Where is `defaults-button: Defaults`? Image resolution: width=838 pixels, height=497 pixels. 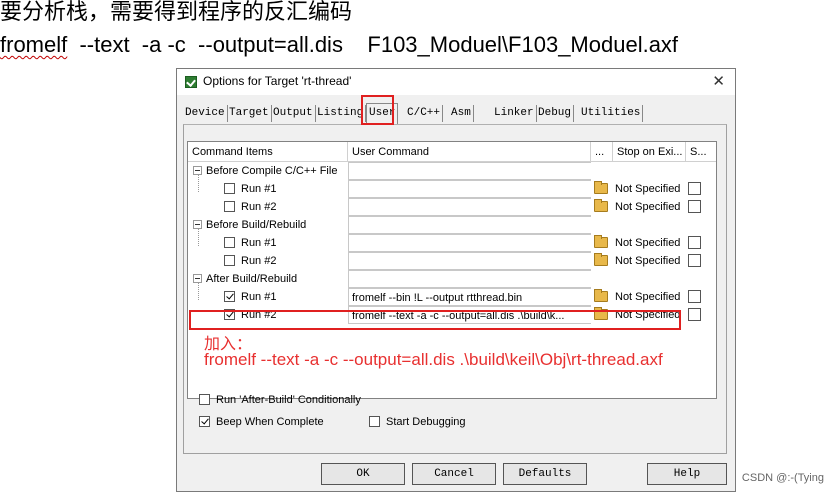 defaults-button: Defaults is located at coordinates (545, 474).